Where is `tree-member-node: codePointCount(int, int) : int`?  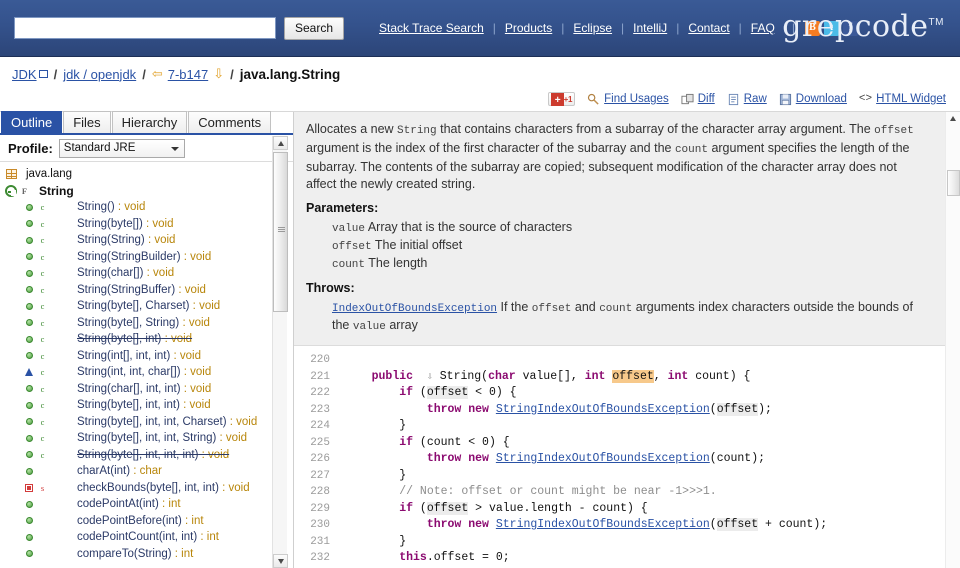
tree-member-node: codePointCount(int, int) : int is located at coordinates (146, 537).